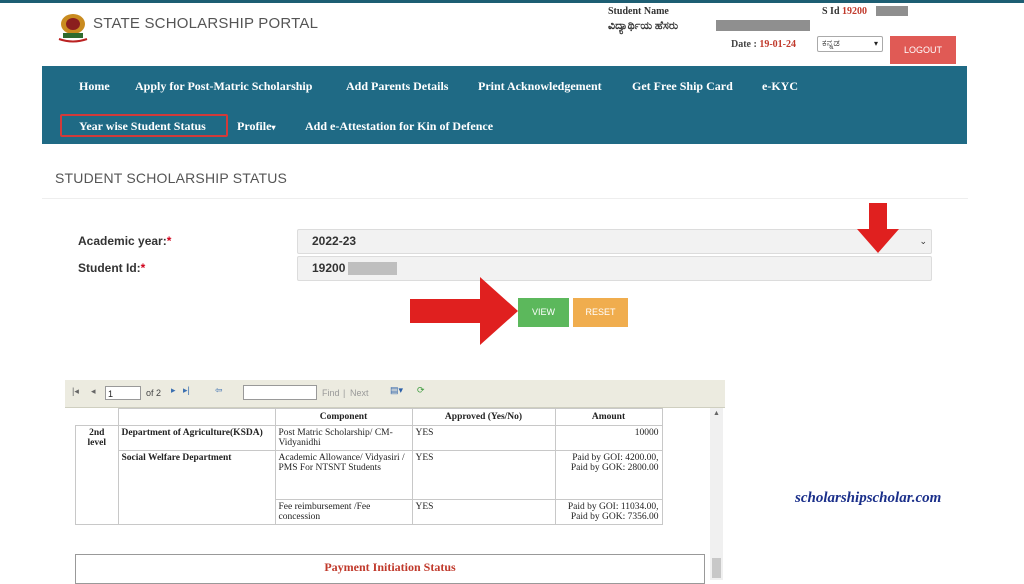 Image resolution: width=1024 pixels, height=584 pixels. I want to click on academic-year-label-text: Academic year:, so click(122, 241).